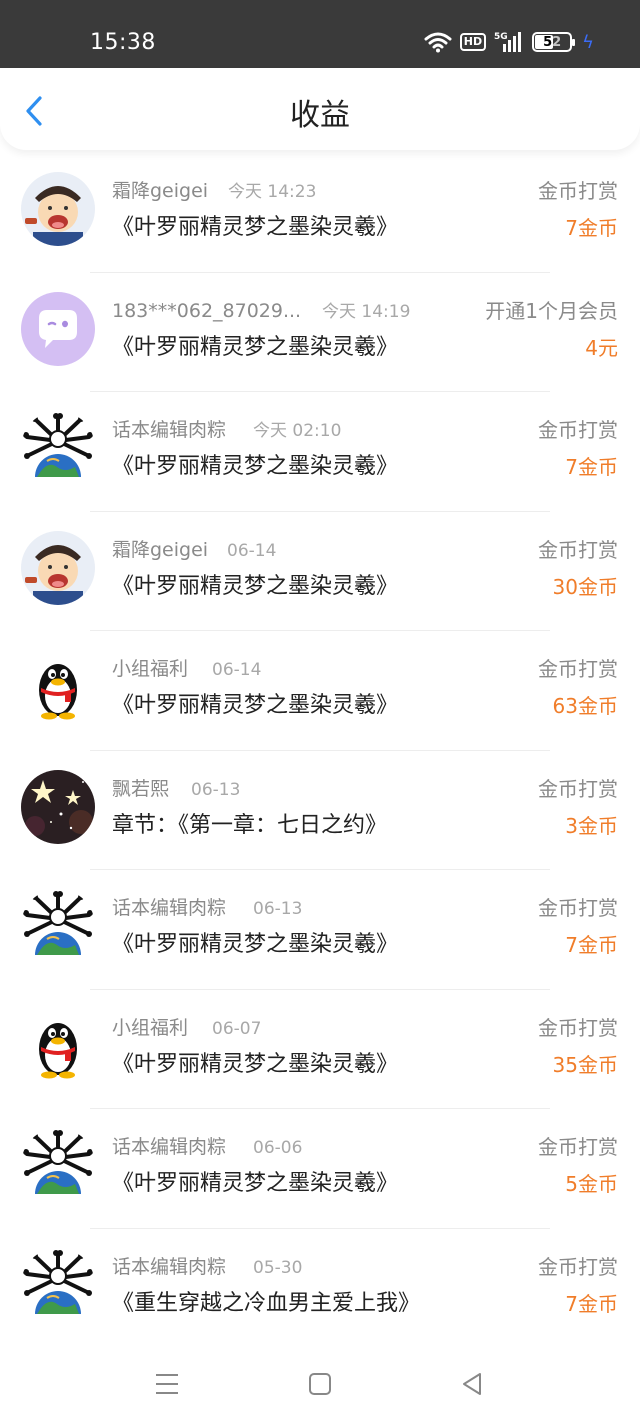 This screenshot has height=1422, width=640. What do you see at coordinates (320, 452) in the screenshot?
I see `earning-row: 话本编辑肉粽 今天 02:10 《叶罗丽精灵梦之墨染灵羲》 金币打赏 7金币` at bounding box center [320, 452].